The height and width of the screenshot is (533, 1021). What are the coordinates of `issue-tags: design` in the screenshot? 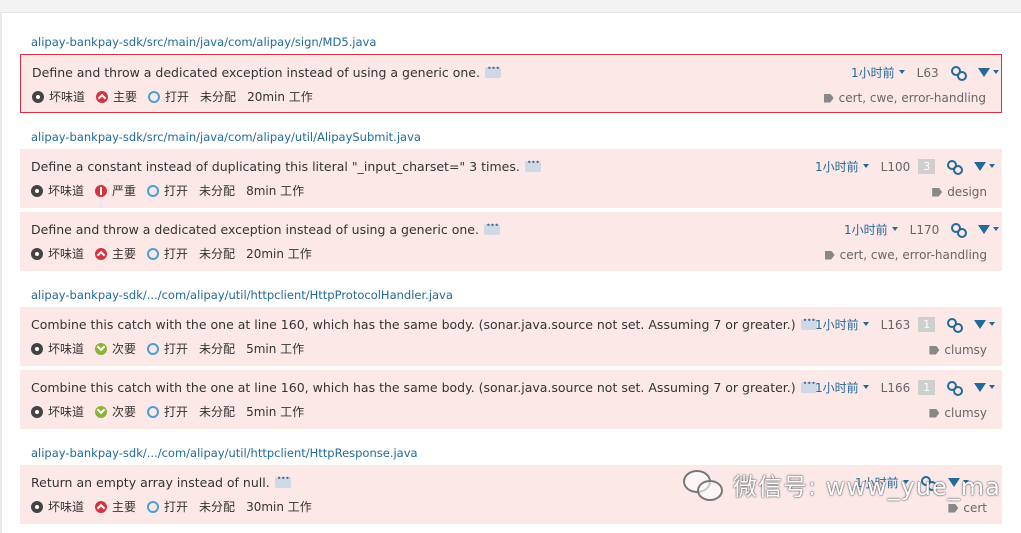 It's located at (959, 192).